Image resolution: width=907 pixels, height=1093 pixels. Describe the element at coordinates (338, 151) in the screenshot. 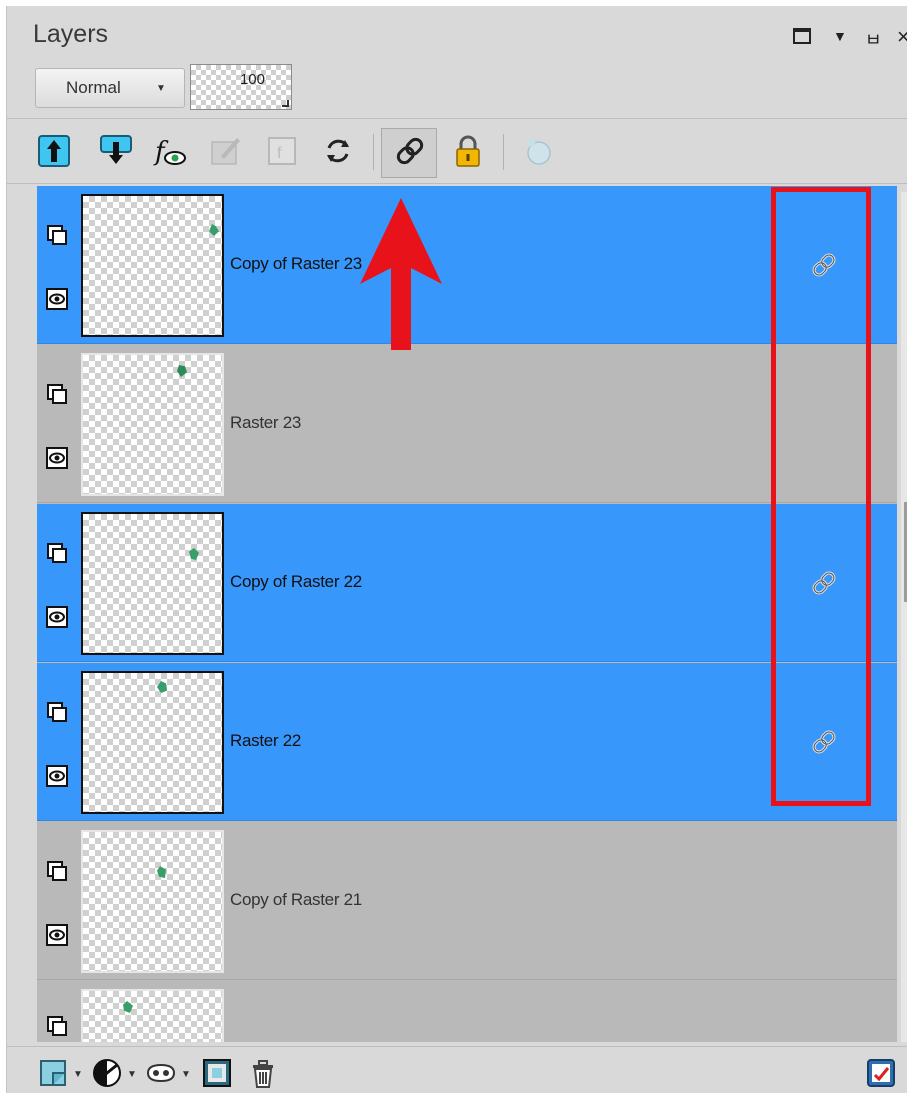

I see `refresh-icon` at that location.